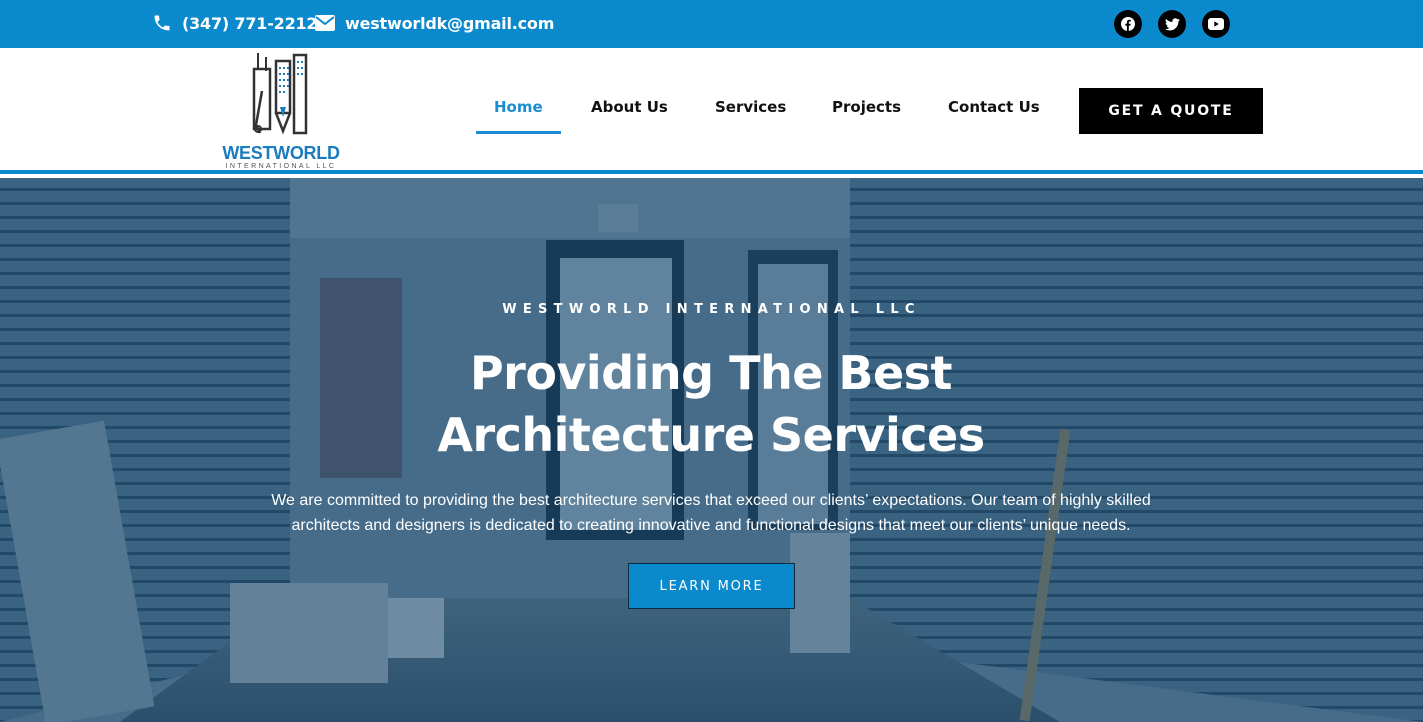  What do you see at coordinates (711, 24) in the screenshot?
I see `top-contact-bar: (347) 771-2212 westworldk@gmail.com` at bounding box center [711, 24].